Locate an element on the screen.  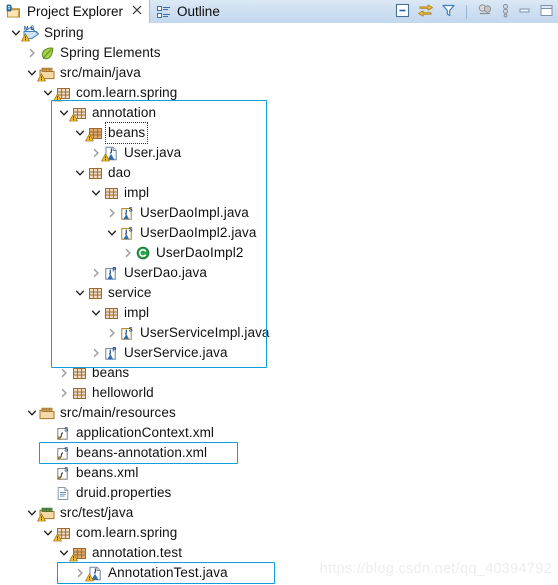
tree-row-label: UserService.java is located at coordinates (176, 352).